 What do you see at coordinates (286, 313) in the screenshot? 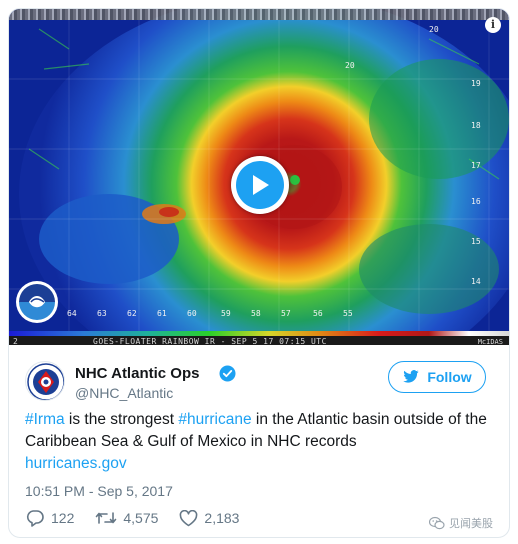
I see `grid-label: 57` at bounding box center [286, 313].